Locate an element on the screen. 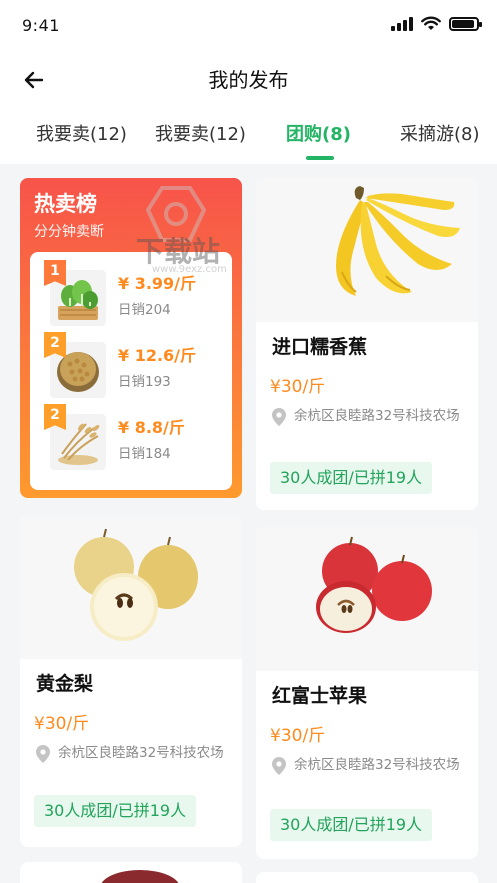 Image resolution: width=497 pixels, height=883 pixels. tab-sell-1: 我要卖(12) is located at coordinates (81, 133).